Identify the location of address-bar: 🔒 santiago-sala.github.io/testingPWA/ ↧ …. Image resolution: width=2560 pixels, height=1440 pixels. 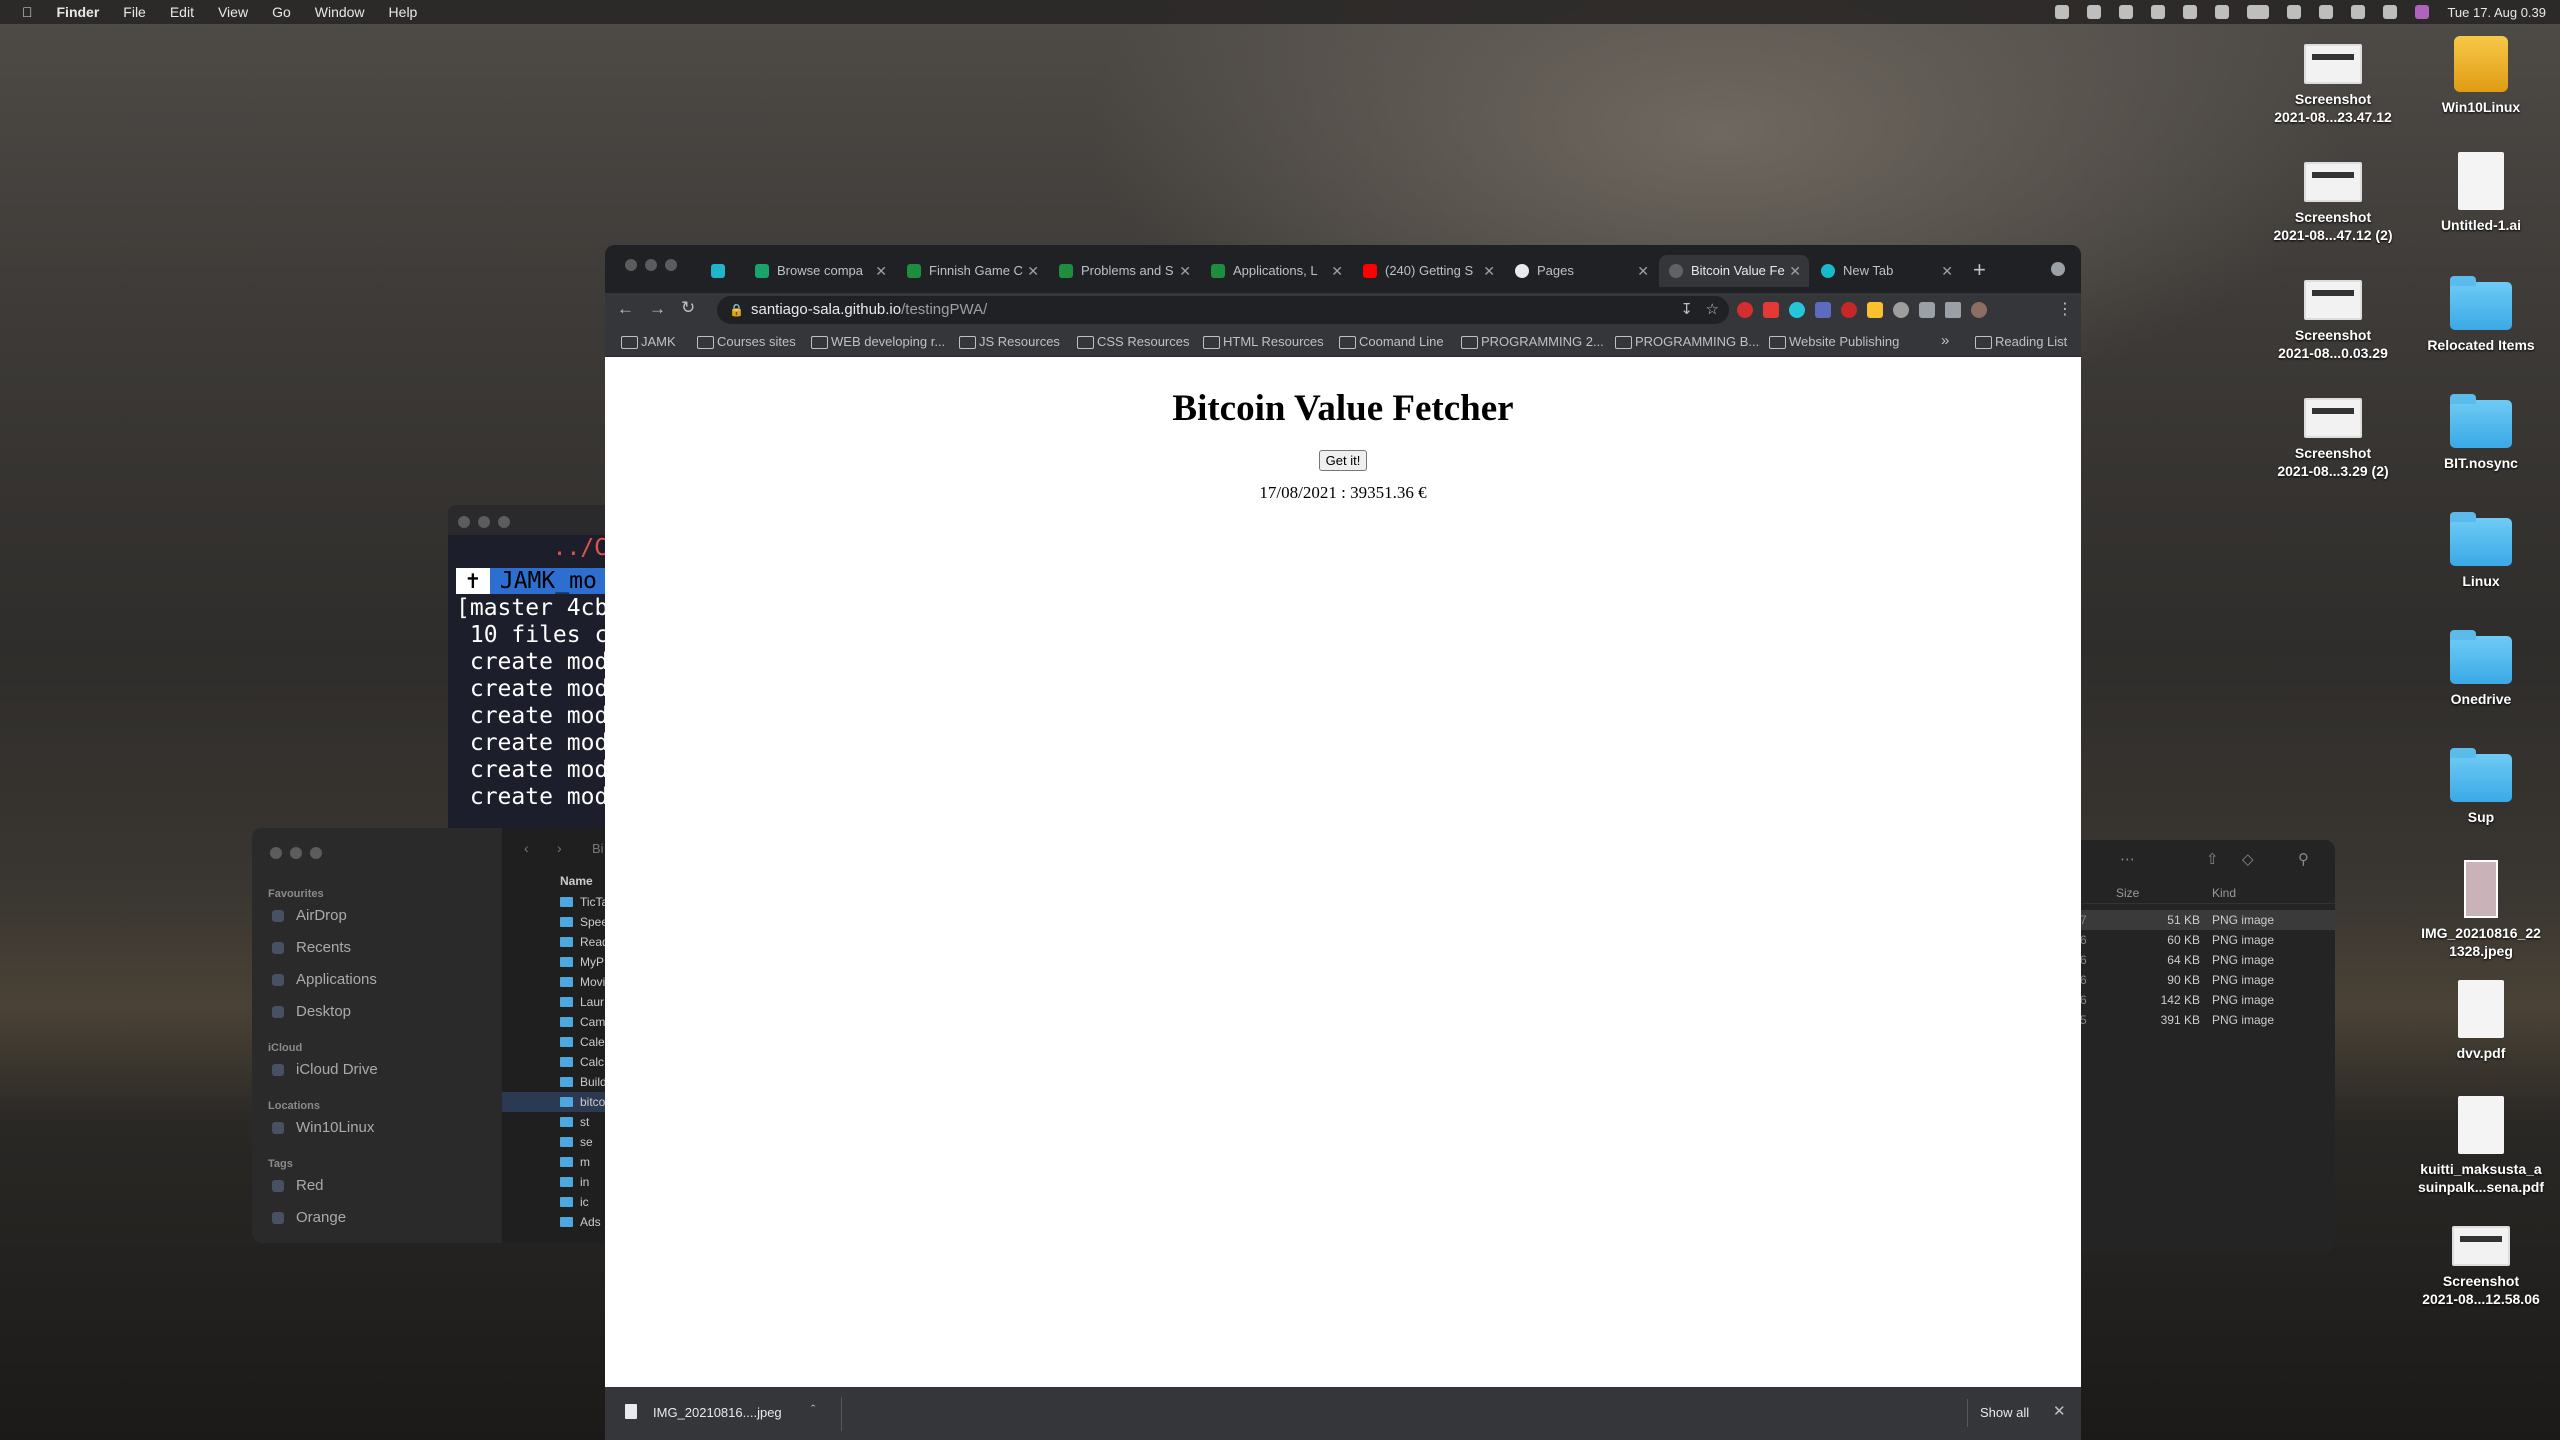
(1223, 310).